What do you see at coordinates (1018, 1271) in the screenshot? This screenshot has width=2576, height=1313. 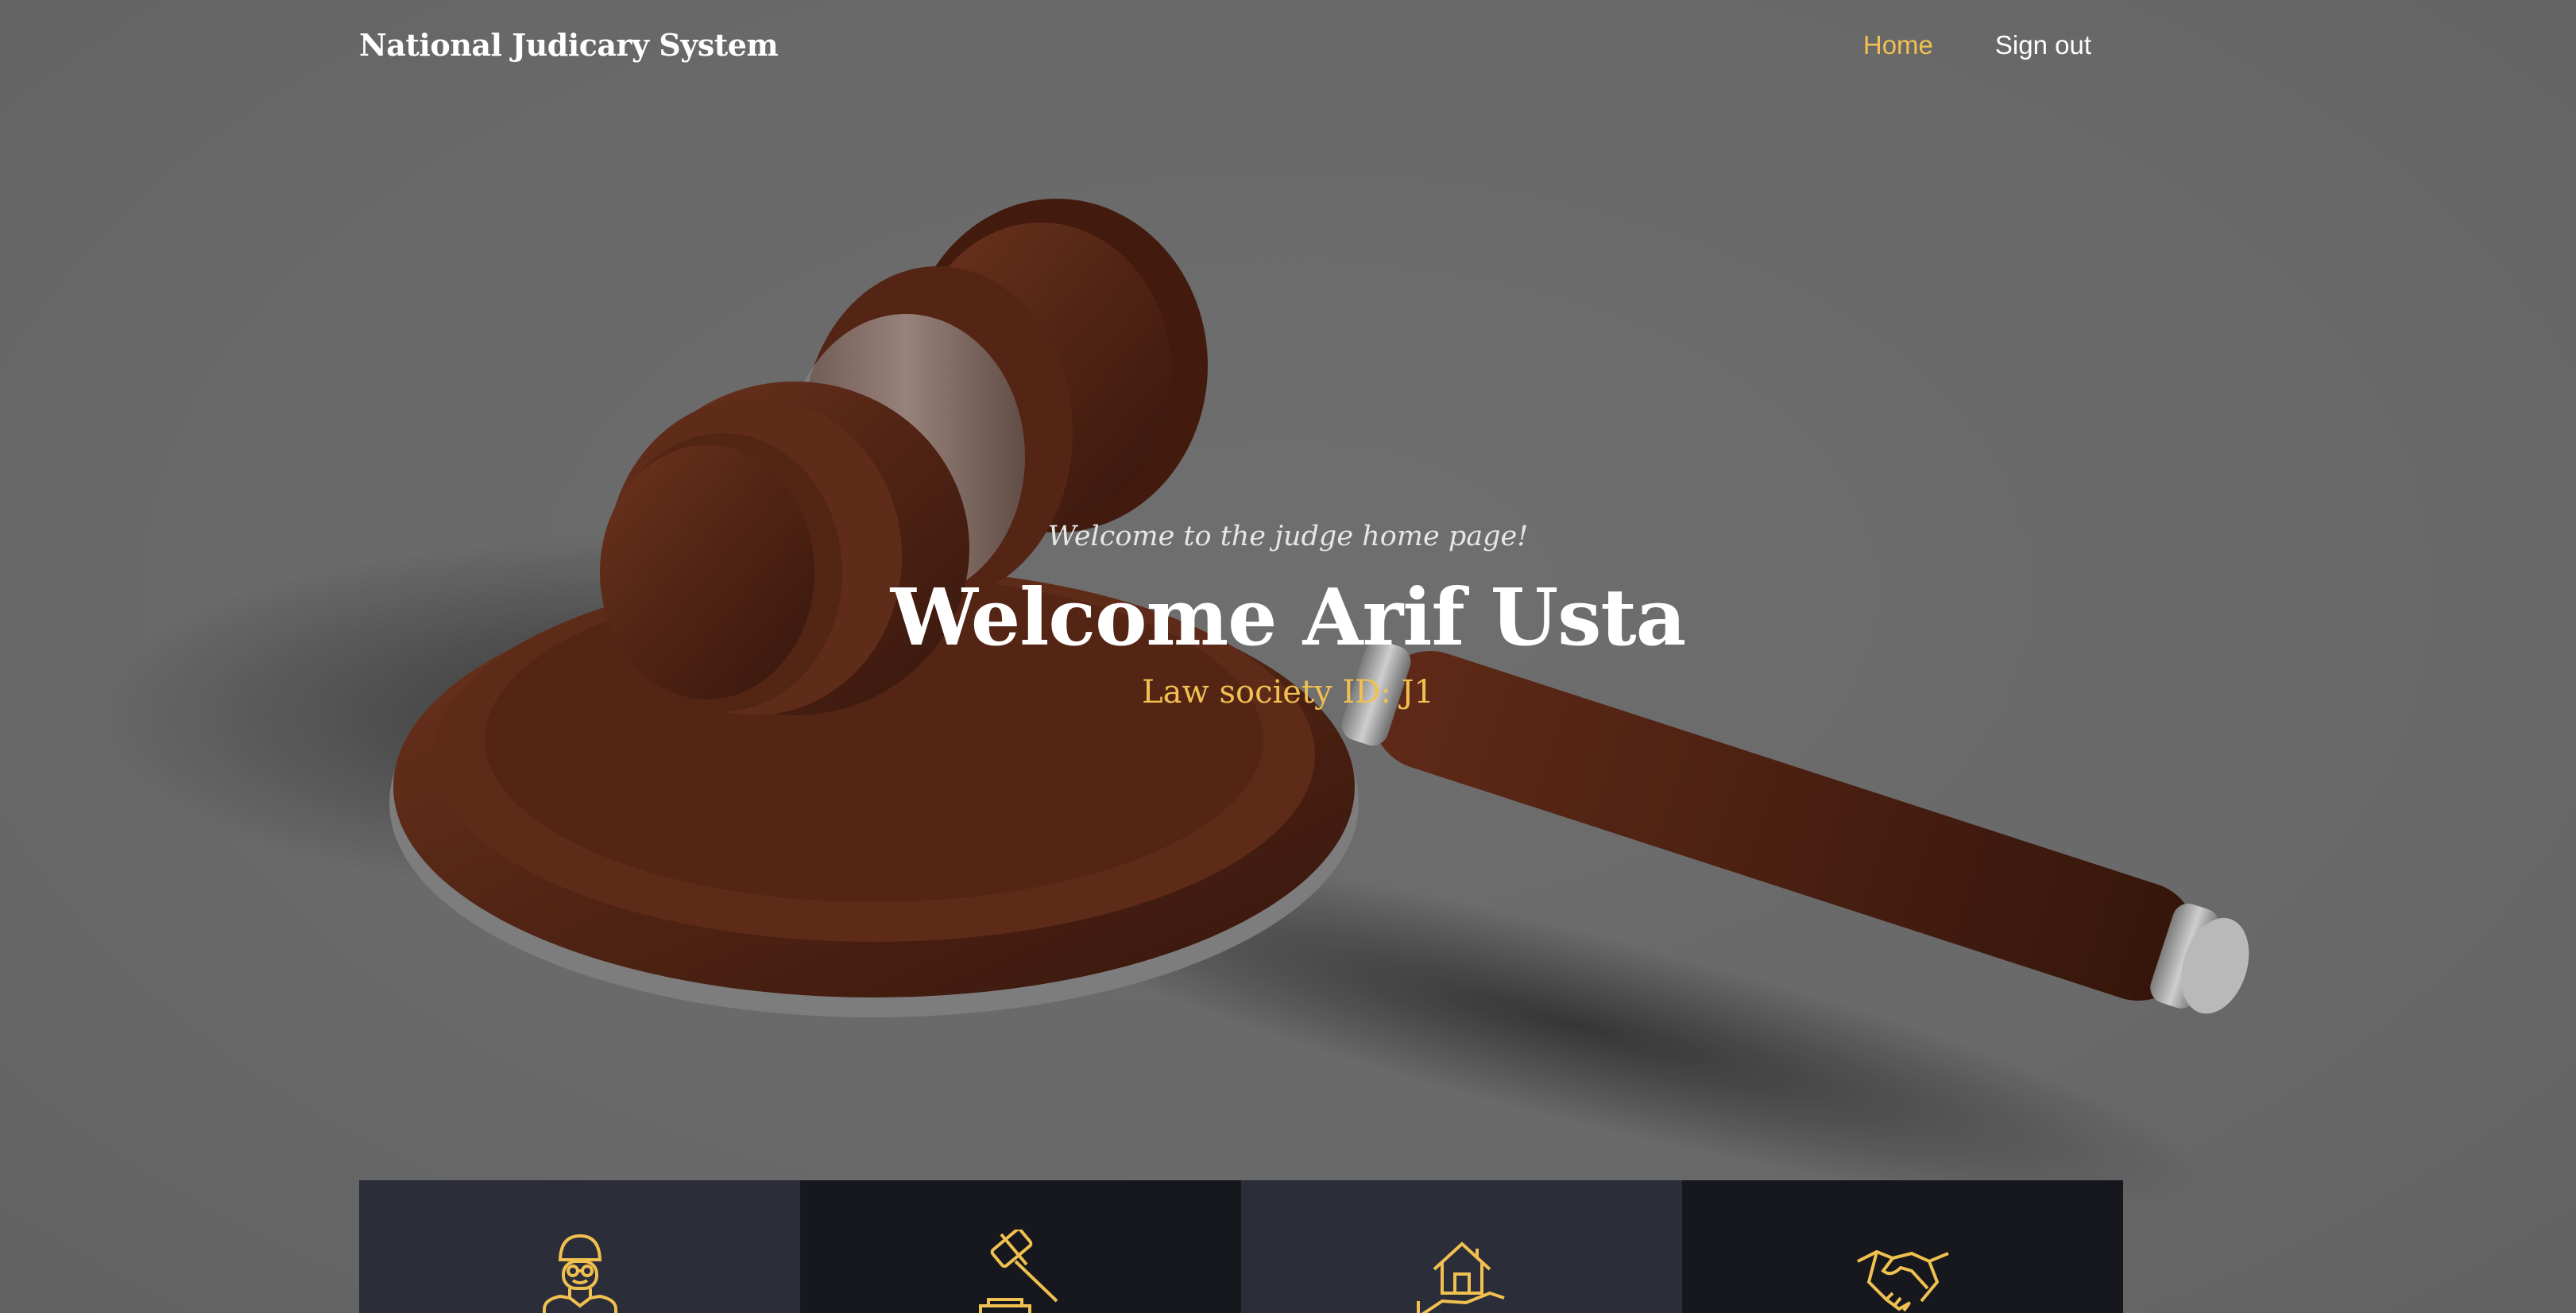 I see `gavel-icon` at bounding box center [1018, 1271].